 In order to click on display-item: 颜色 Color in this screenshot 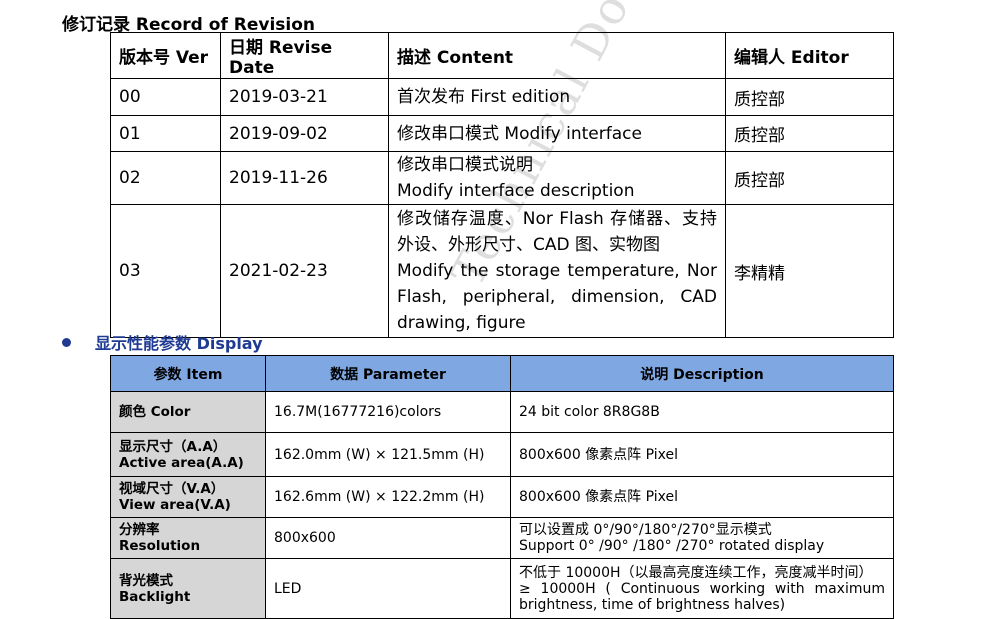, I will do `click(188, 412)`.